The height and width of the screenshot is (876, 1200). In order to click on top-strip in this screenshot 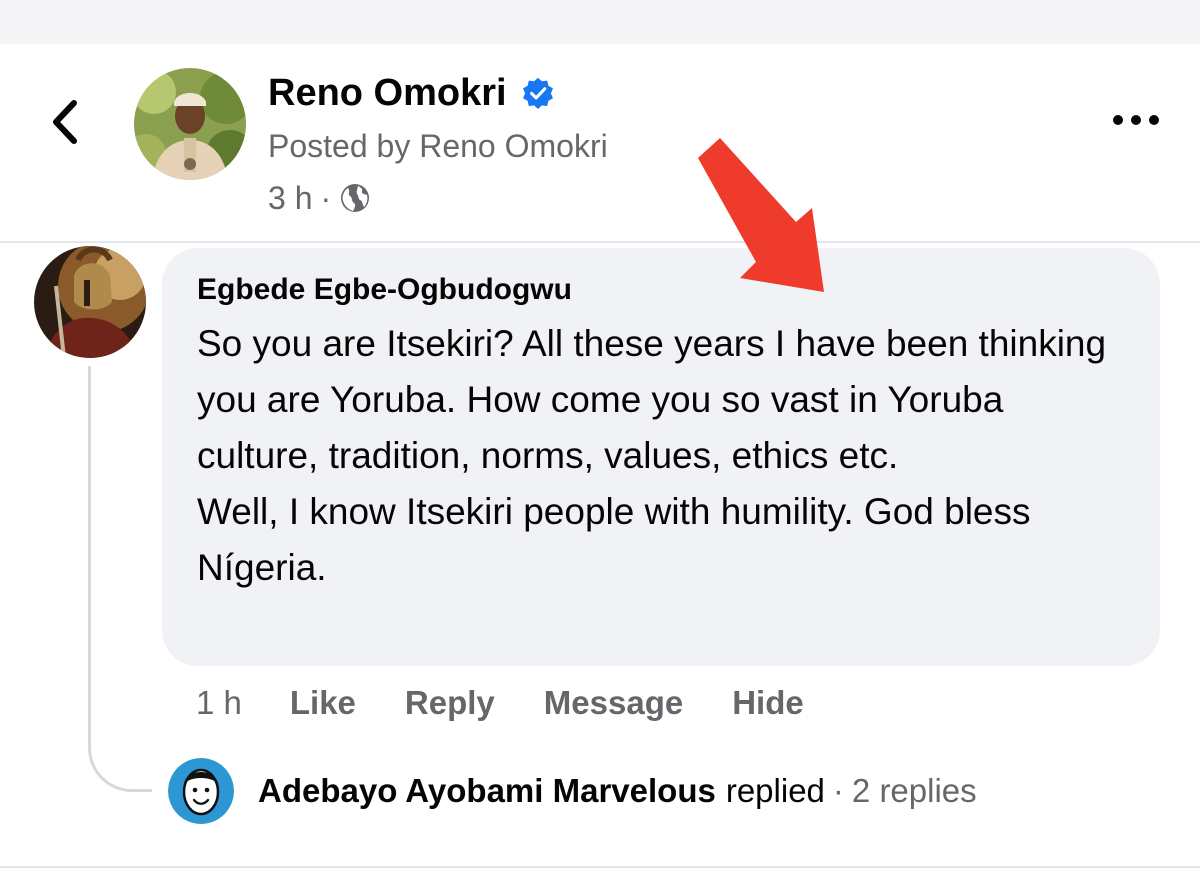, I will do `click(600, 22)`.